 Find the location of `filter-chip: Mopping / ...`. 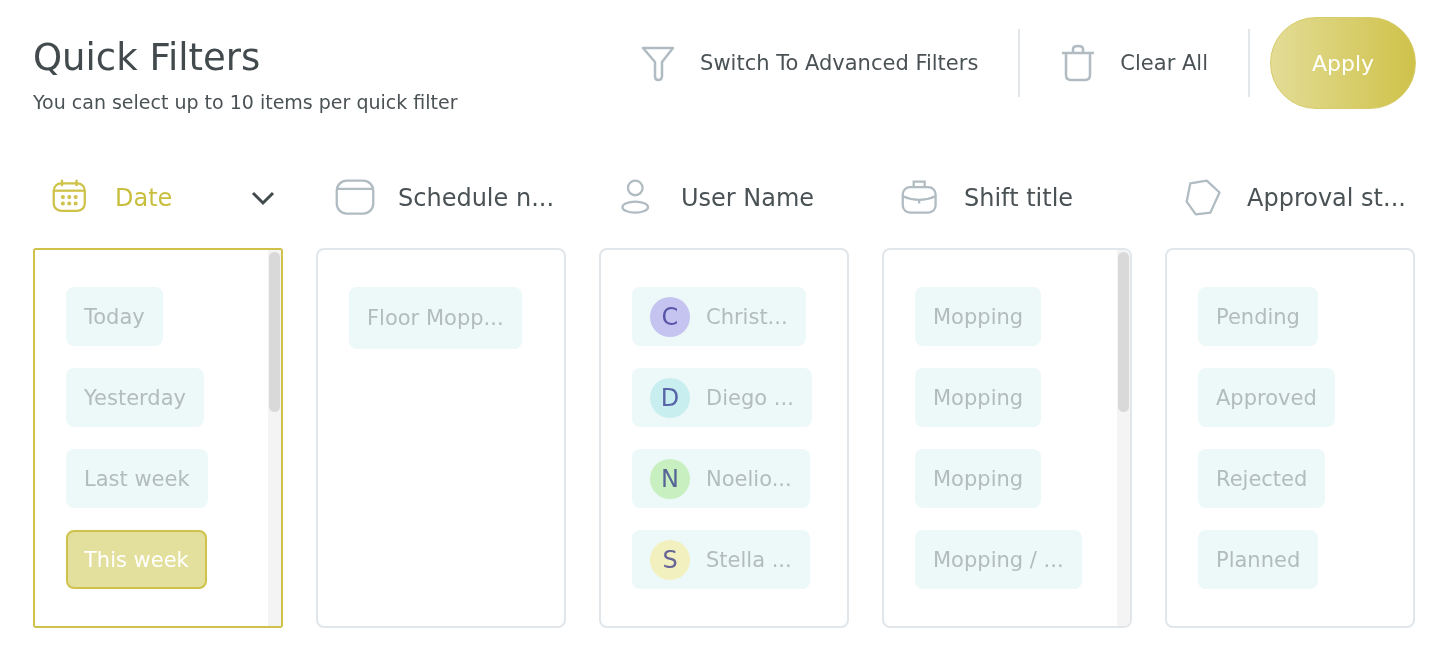

filter-chip: Mopping / ... is located at coordinates (998, 559).